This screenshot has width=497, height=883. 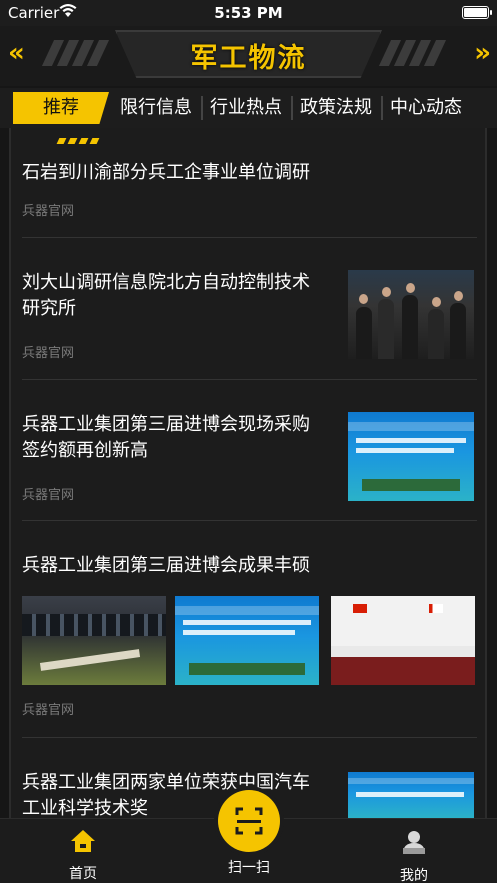 I want to click on status-bar: Carrier 5:53 PM, so click(x=248, y=13).